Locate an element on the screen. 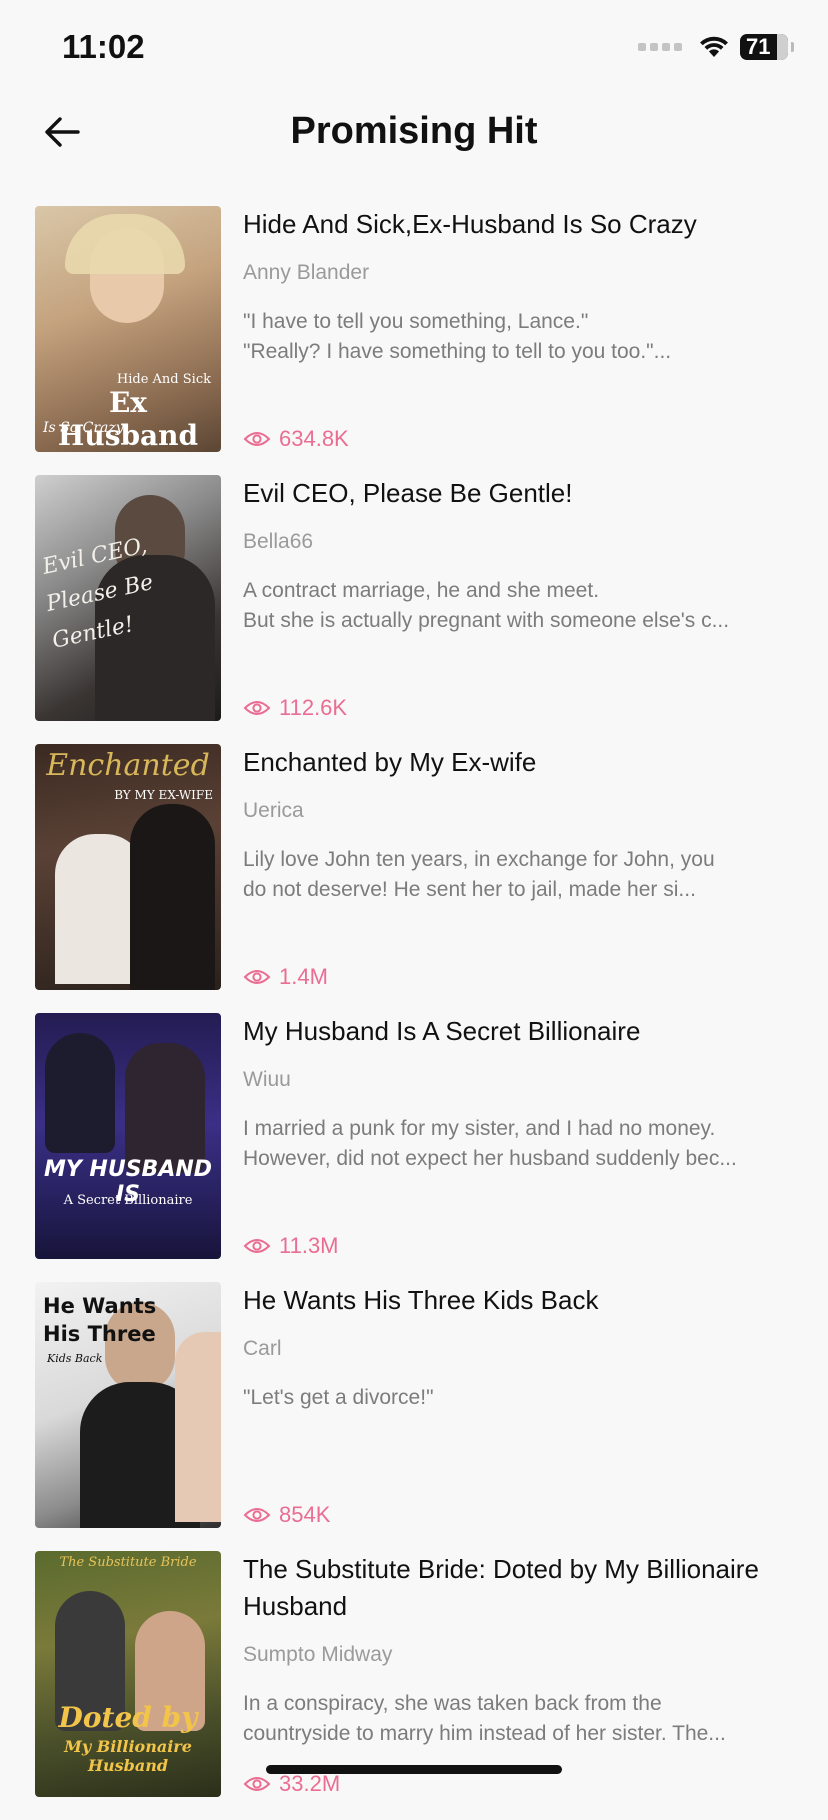  book-cover: Hide And Sick Ex Husband Is So Crazy is located at coordinates (128, 329).